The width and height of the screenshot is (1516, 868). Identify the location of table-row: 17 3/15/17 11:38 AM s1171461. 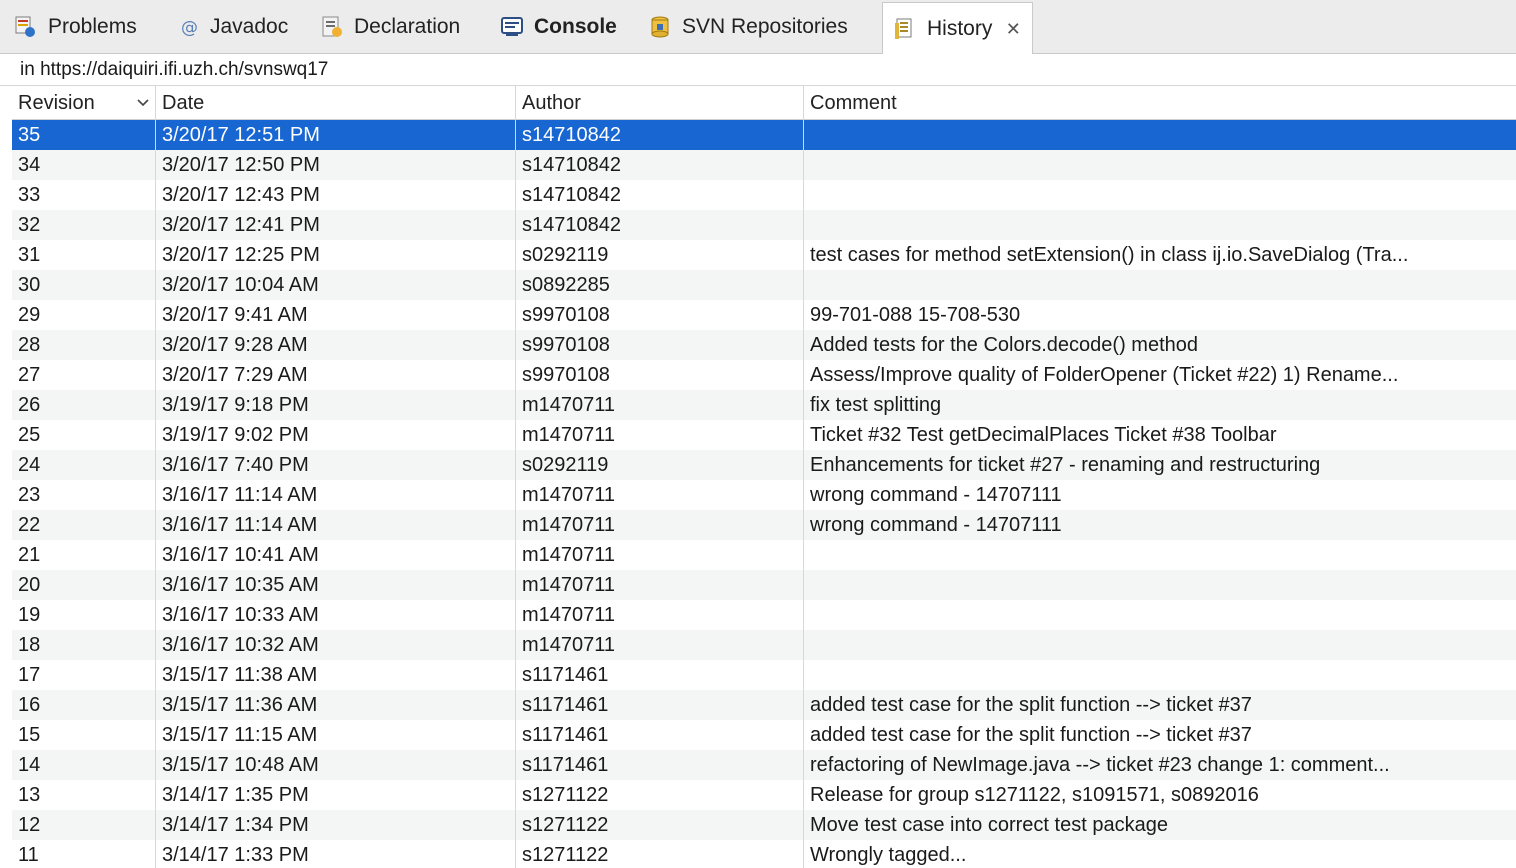
(764, 675).